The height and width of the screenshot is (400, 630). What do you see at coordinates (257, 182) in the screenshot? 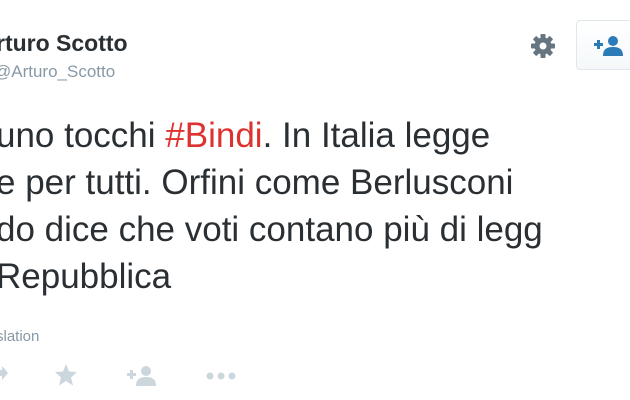
I see `tweet-line-2: e per tutti. Orfini come Berlusconi` at bounding box center [257, 182].